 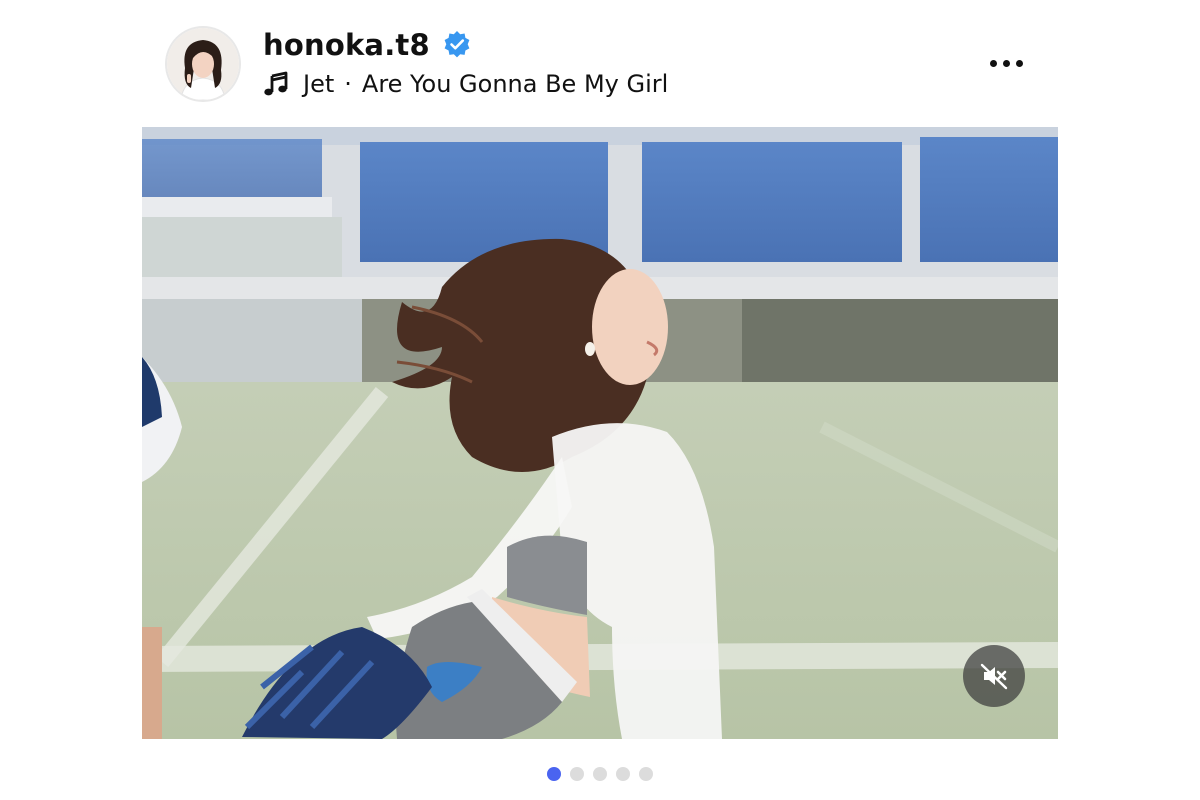 I want to click on music-attribution: Jet · Are You Gonna Be My Girl, so click(x=465, y=84).